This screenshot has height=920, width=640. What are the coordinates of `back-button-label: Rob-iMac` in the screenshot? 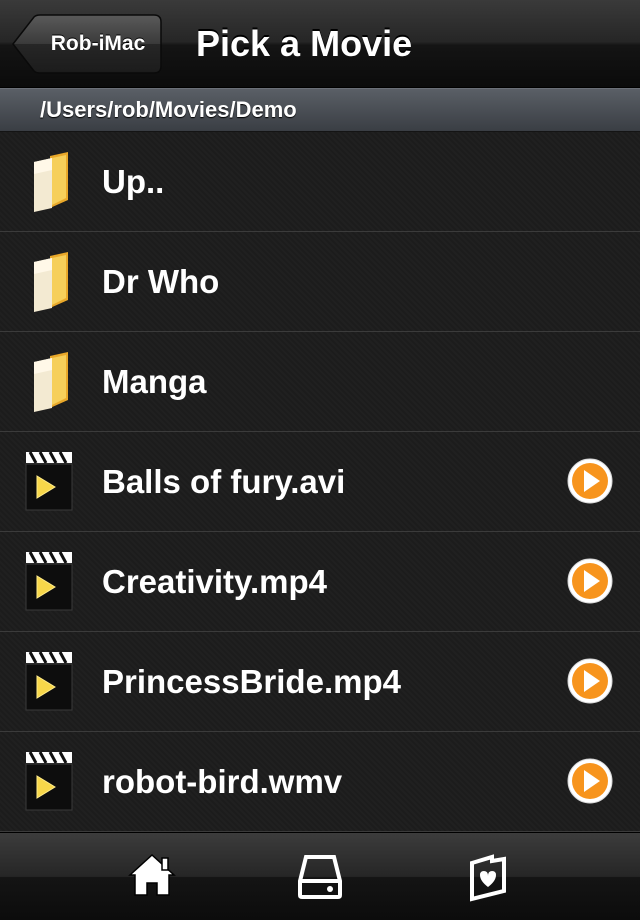 It's located at (98, 43).